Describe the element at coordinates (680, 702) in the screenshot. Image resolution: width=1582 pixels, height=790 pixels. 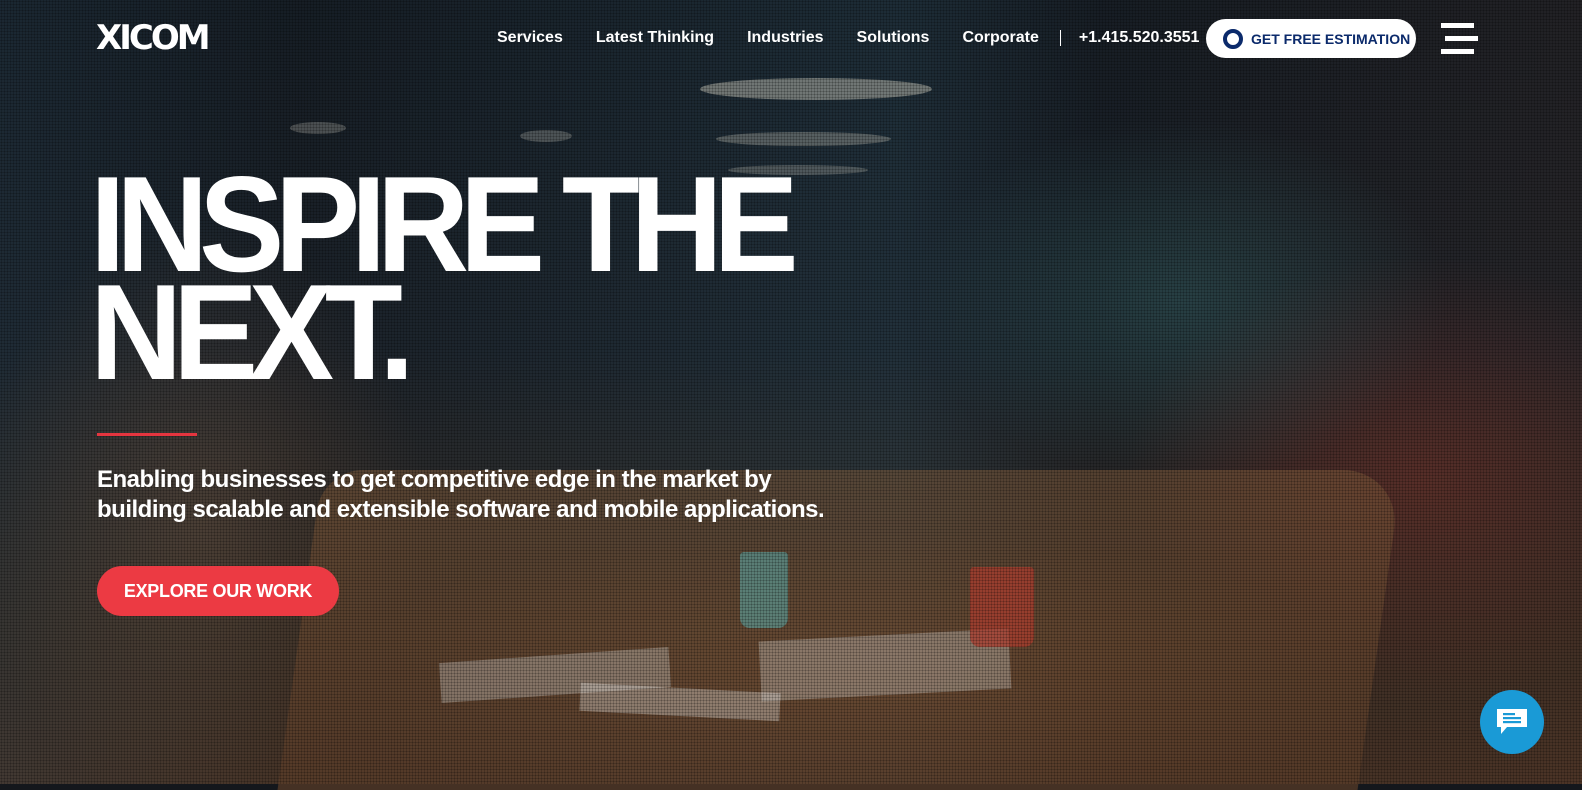
I see `tablet` at that location.